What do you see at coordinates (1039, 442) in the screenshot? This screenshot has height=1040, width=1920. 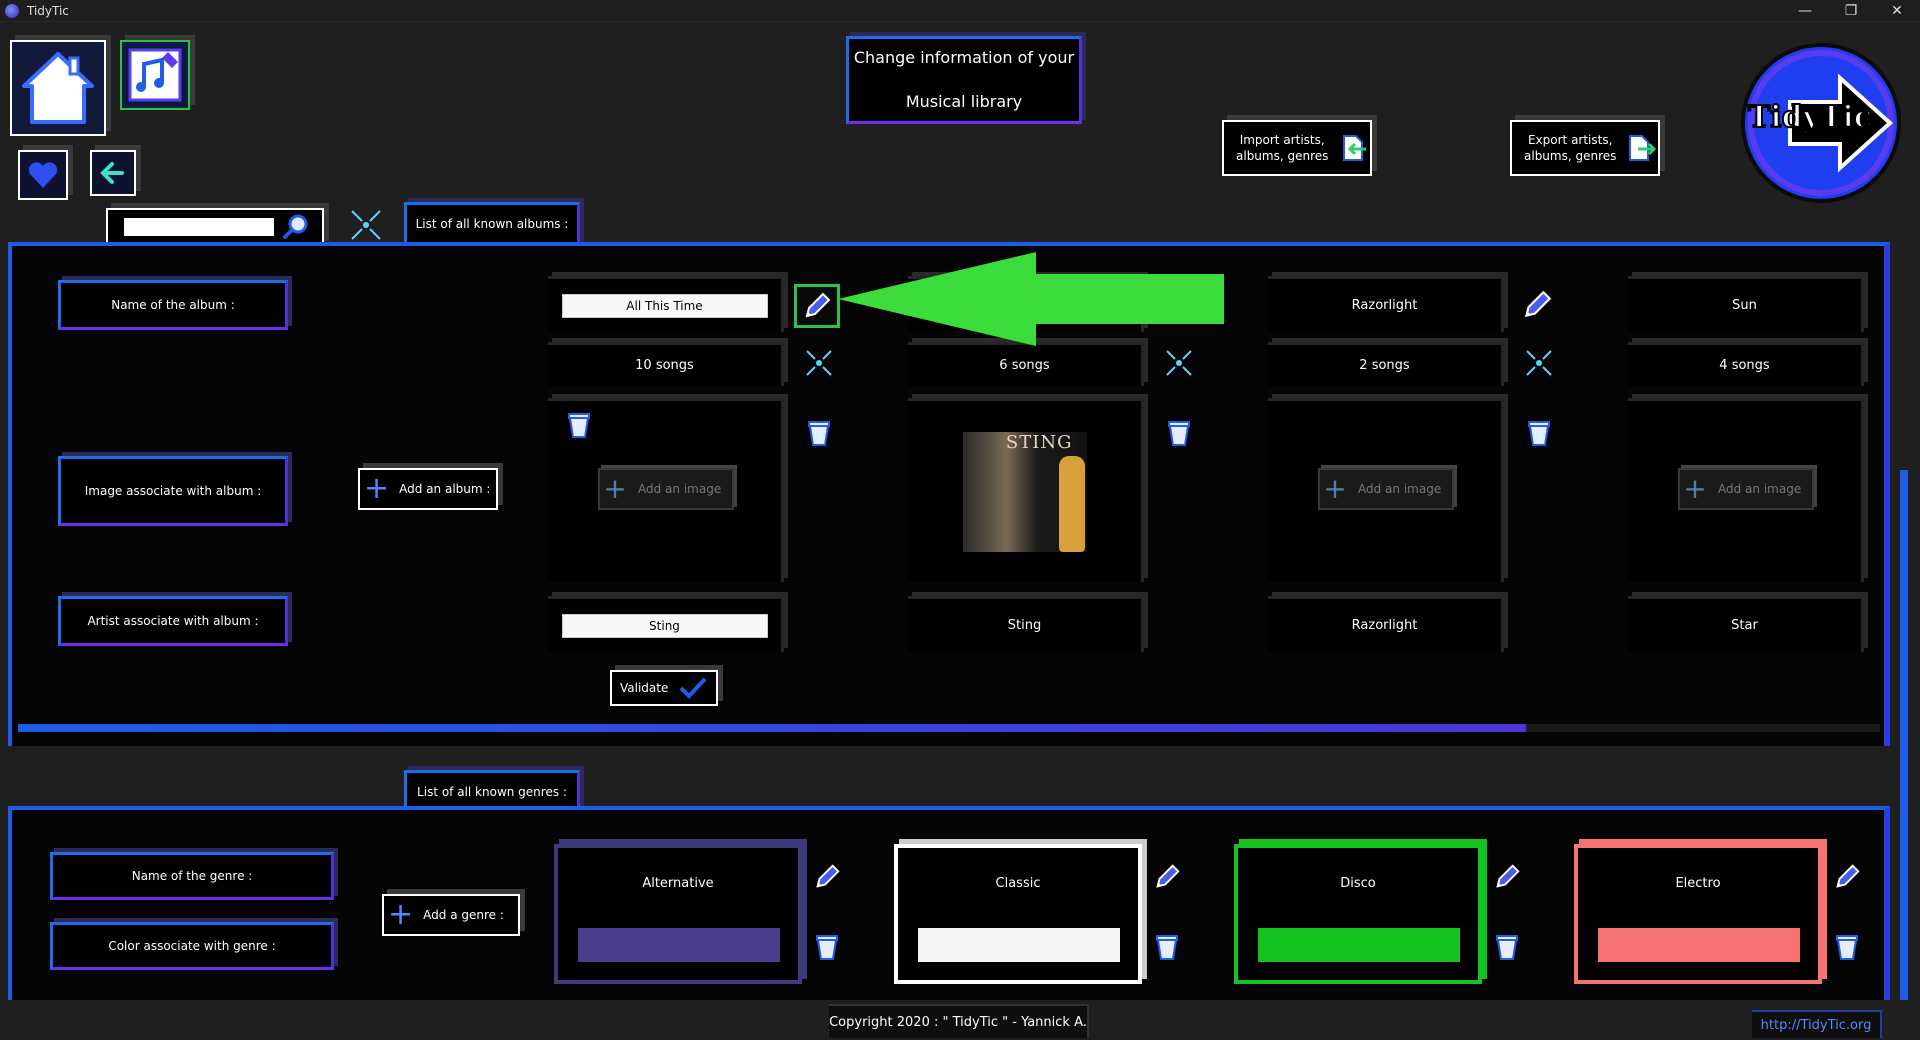 I see `album-cover-text: STING` at bounding box center [1039, 442].